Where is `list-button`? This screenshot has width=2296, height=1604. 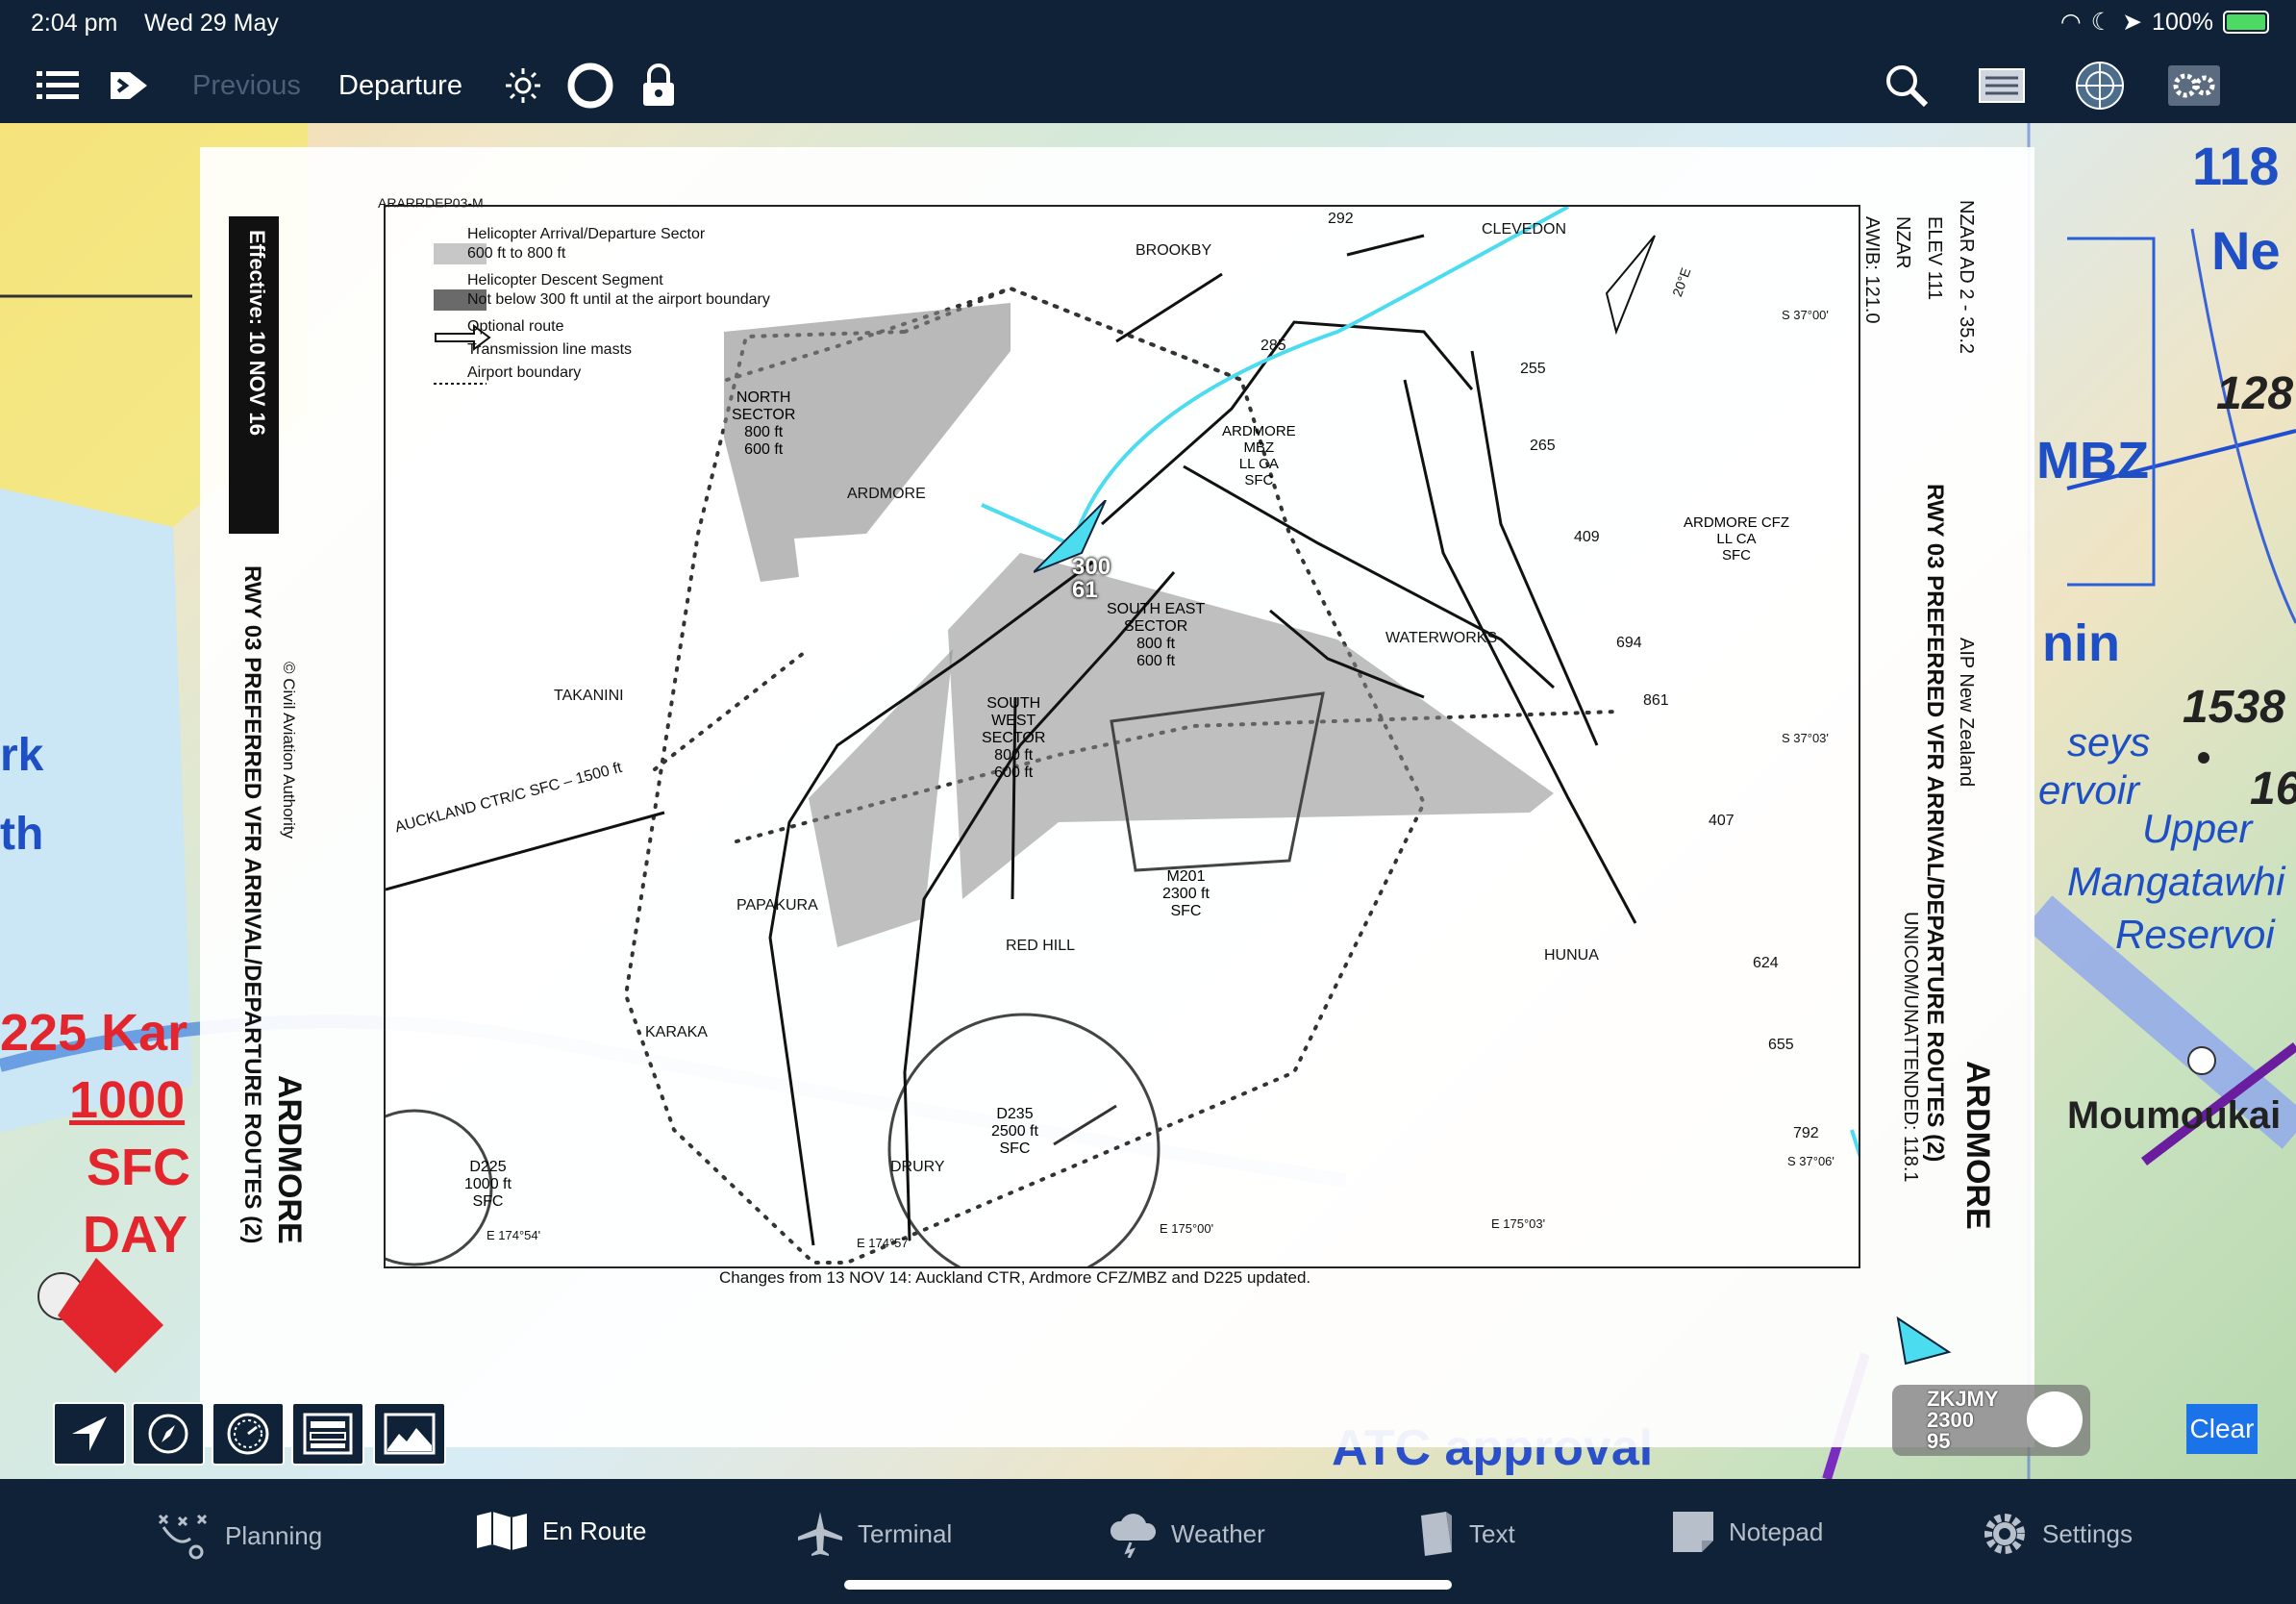 list-button is located at coordinates (58, 85).